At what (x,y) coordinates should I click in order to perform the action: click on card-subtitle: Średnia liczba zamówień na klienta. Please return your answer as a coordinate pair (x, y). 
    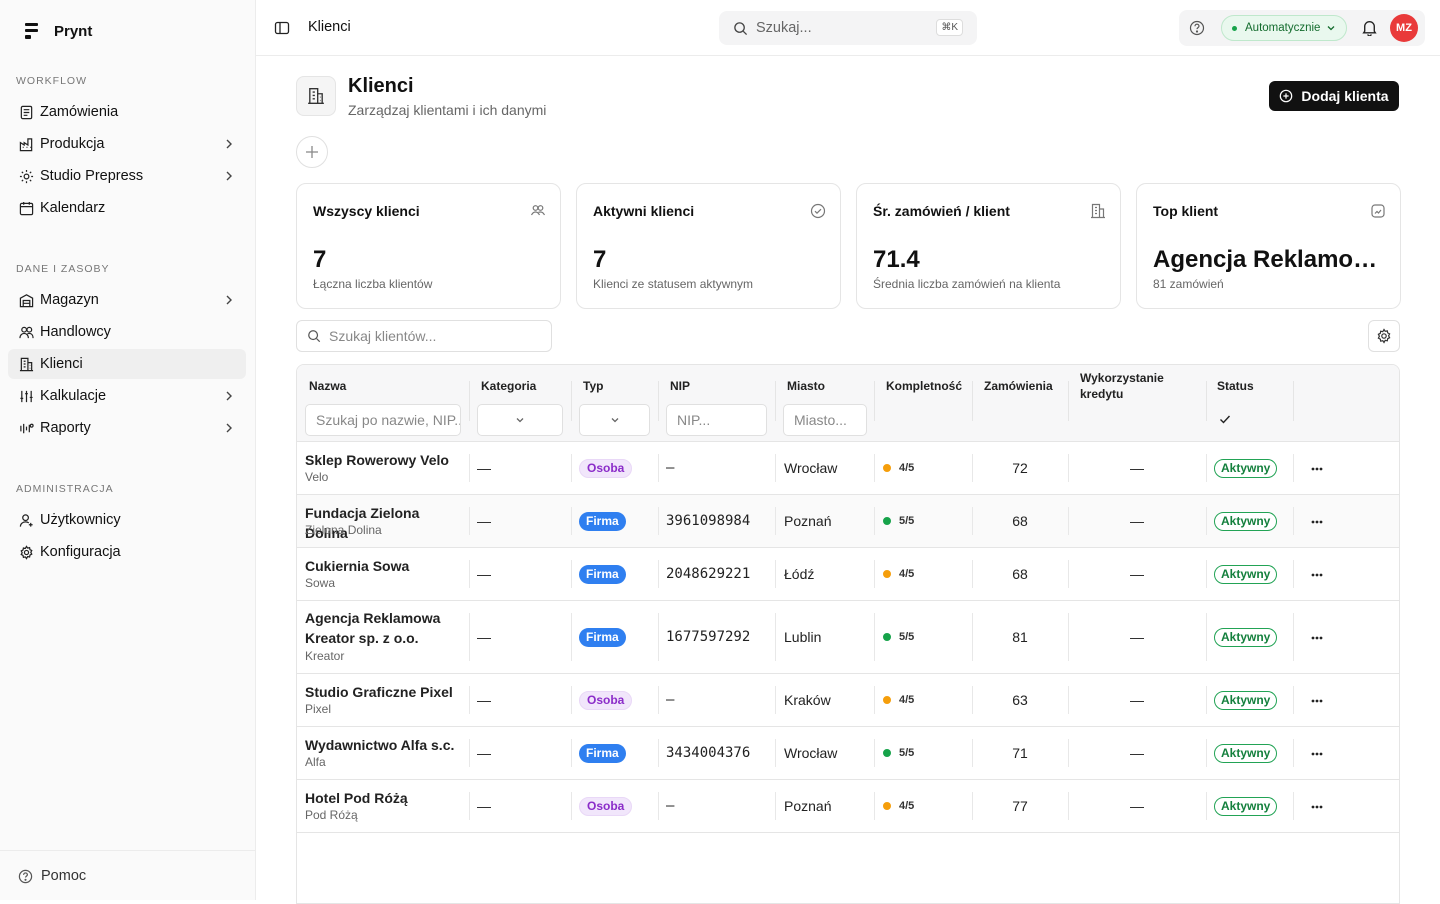
    Looking at the image, I should click on (967, 284).